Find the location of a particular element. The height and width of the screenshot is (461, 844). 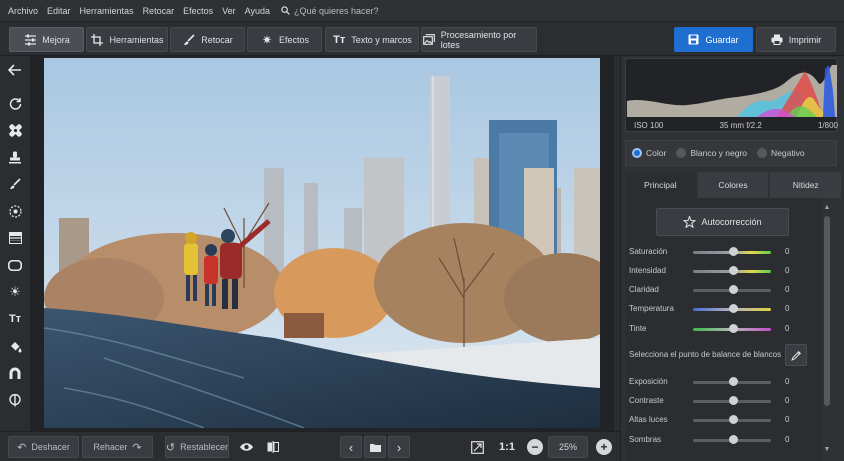

menu-editar: Editar is located at coordinates (59, 11).